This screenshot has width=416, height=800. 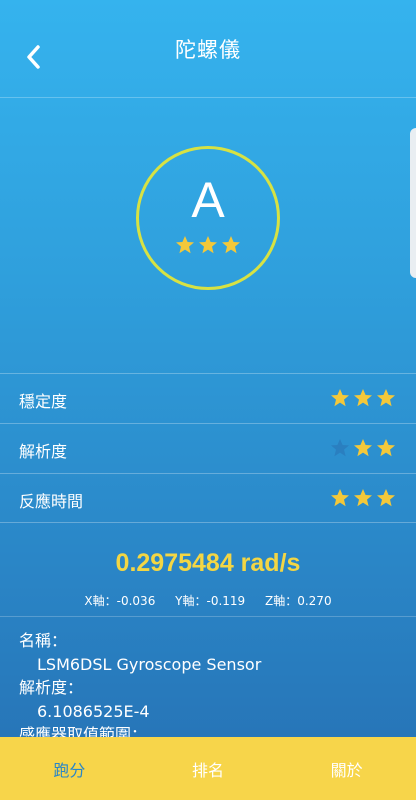 I want to click on divider, so click(x=208, y=616).